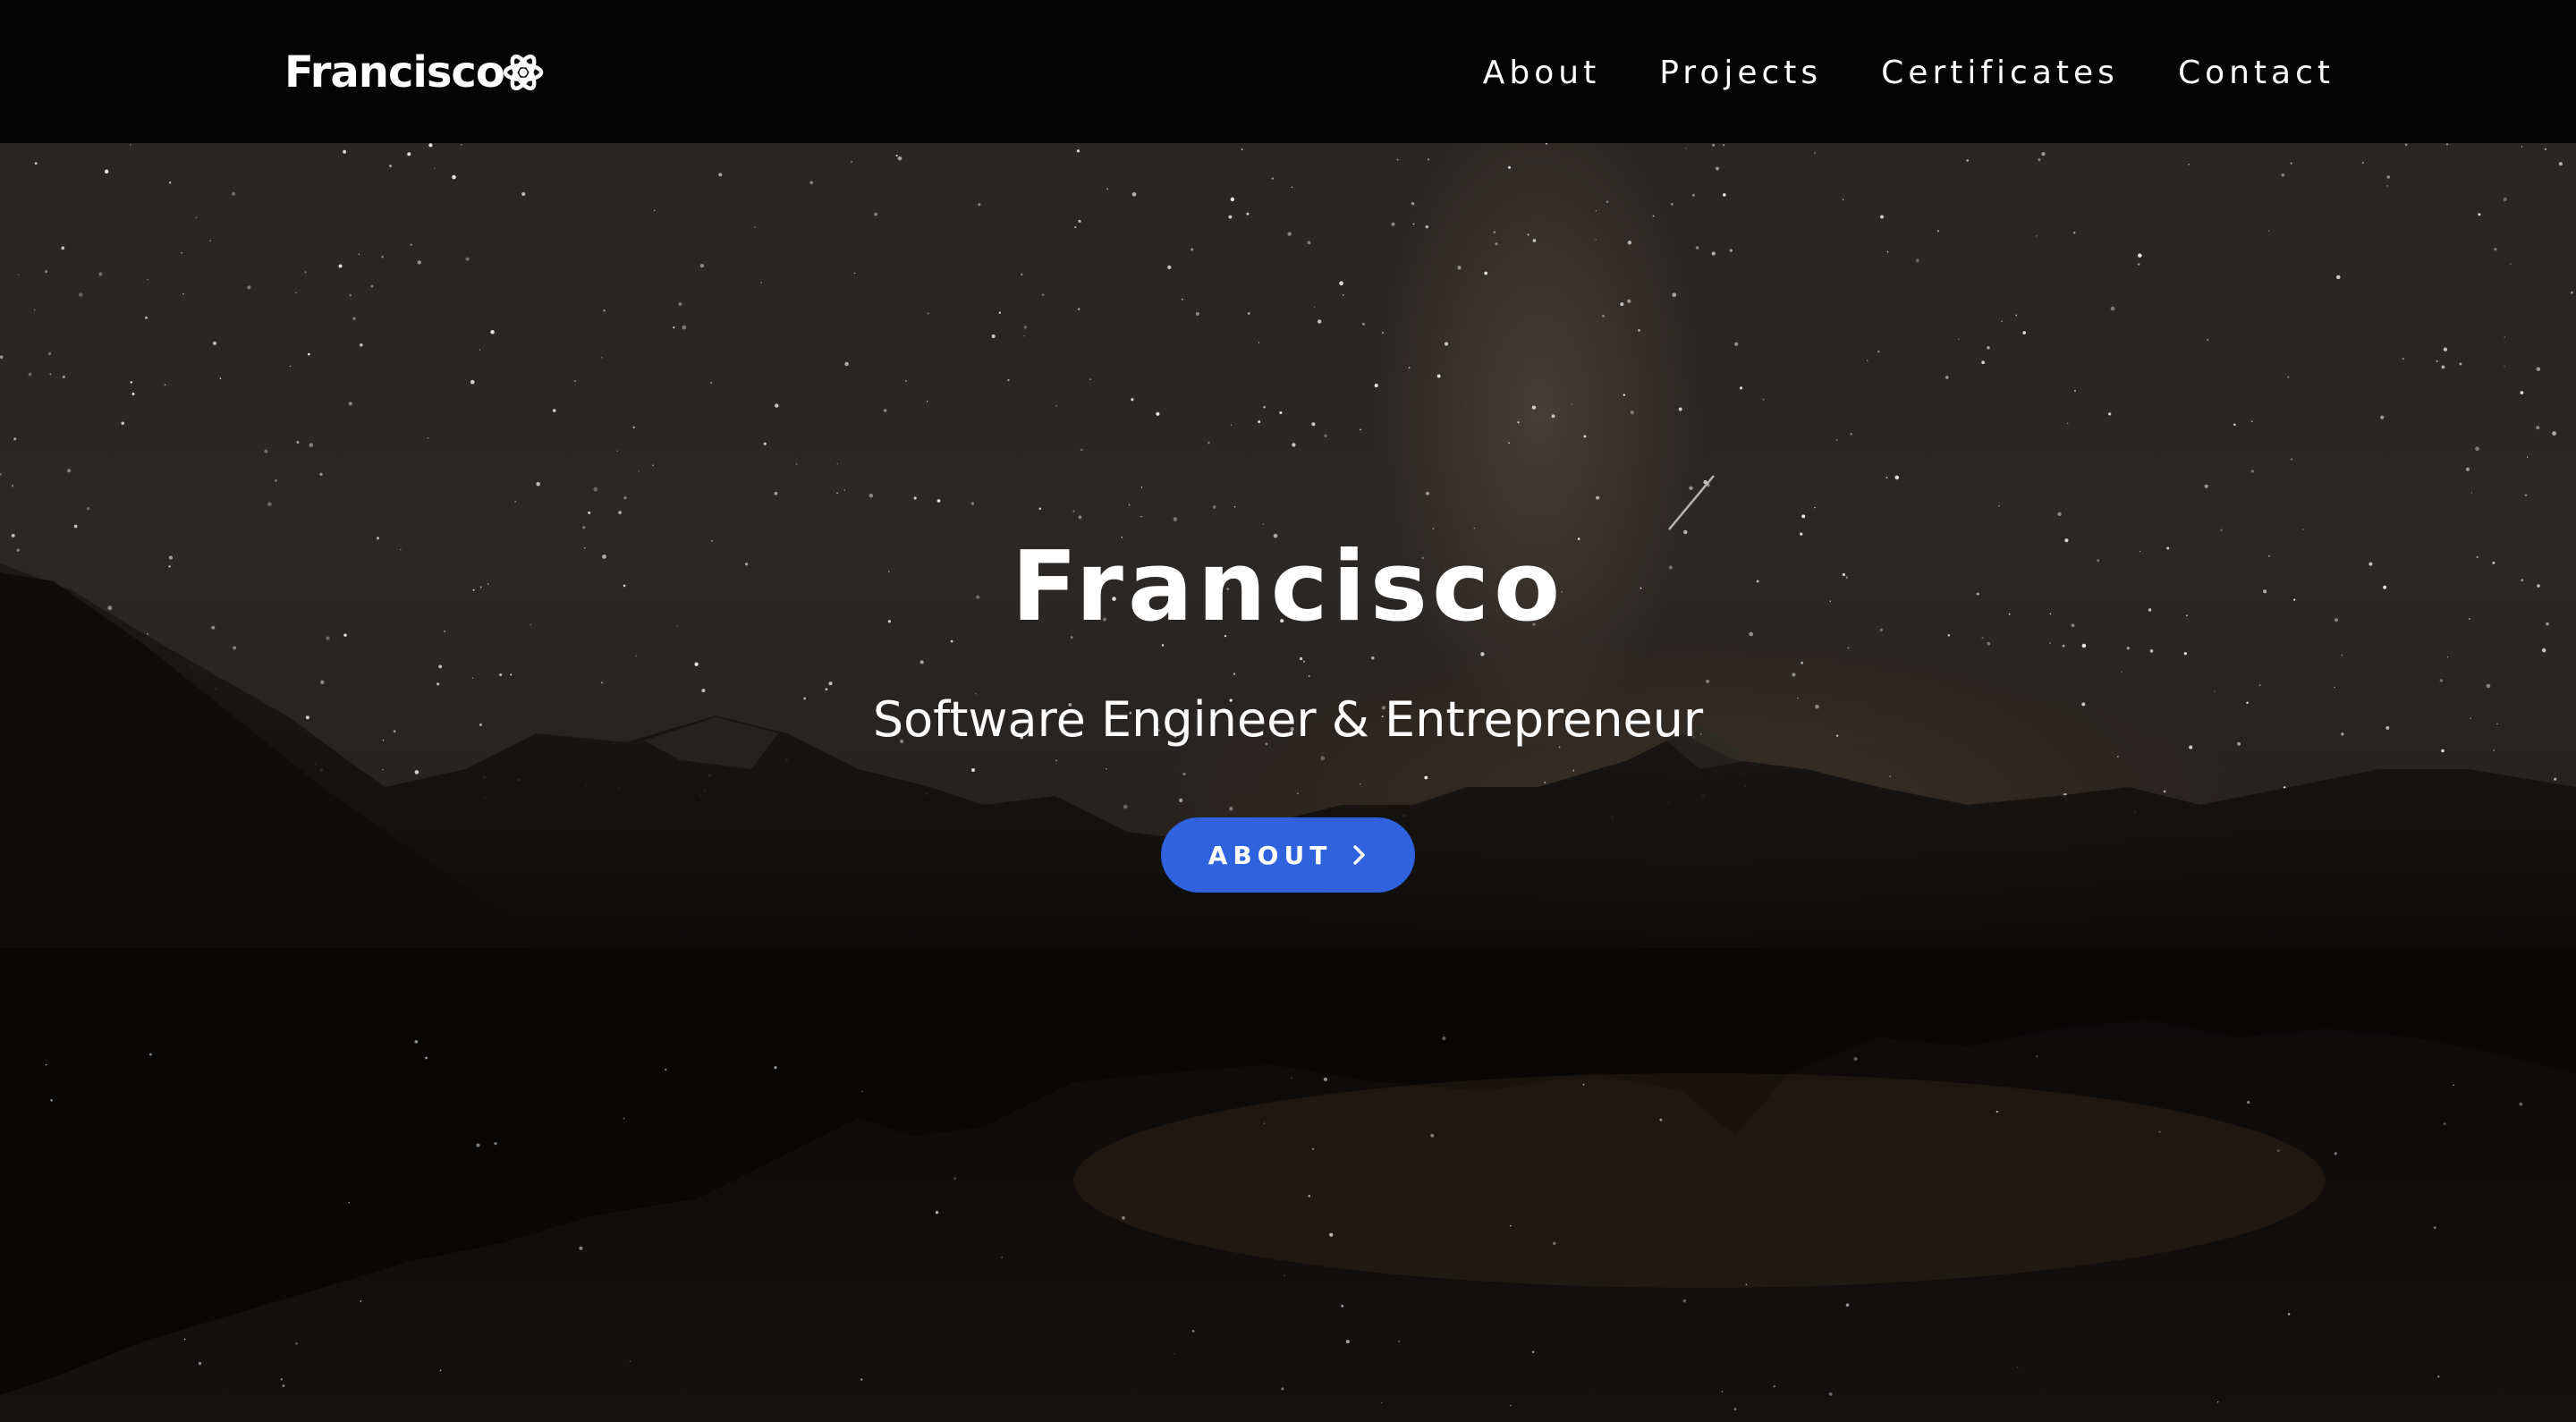 This screenshot has height=1422, width=2576. I want to click on nav-links: About Projects Certificates Contact, so click(1908, 72).